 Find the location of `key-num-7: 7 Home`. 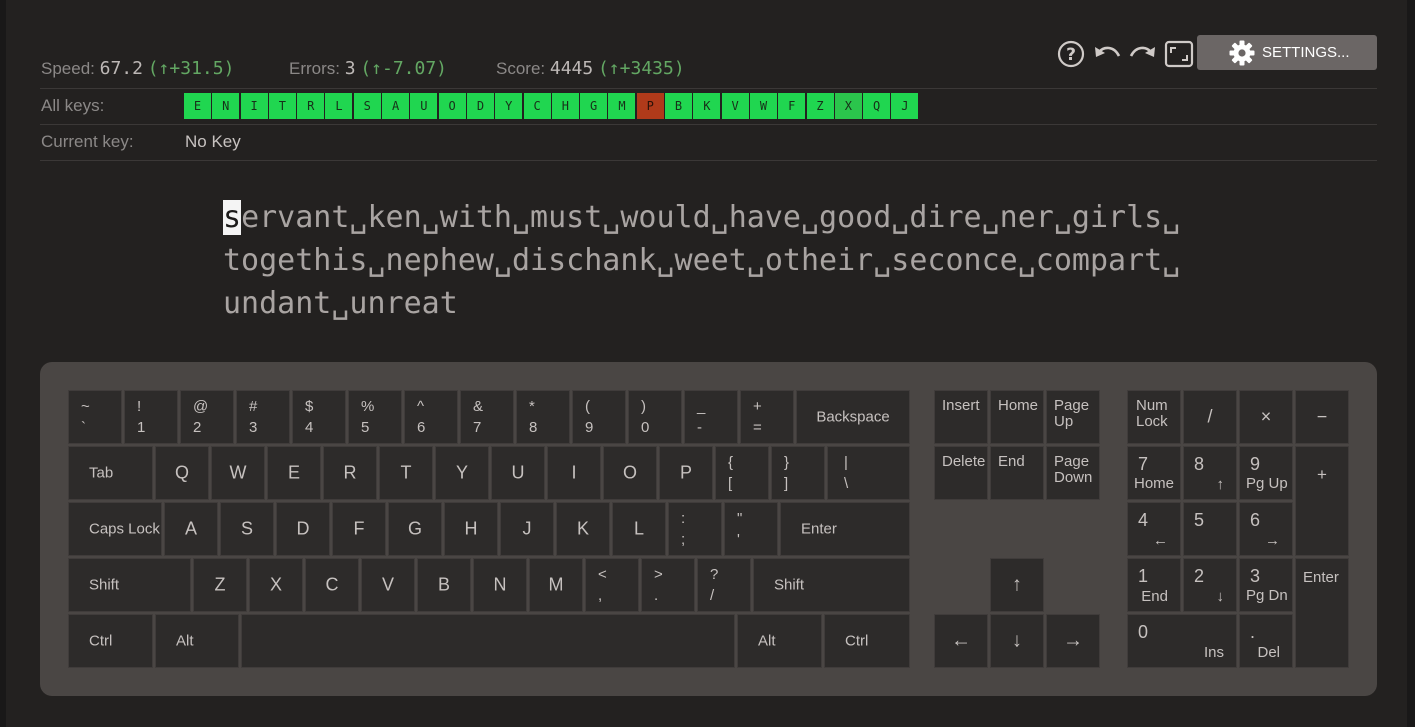

key-num-7: 7 Home is located at coordinates (1154, 473).